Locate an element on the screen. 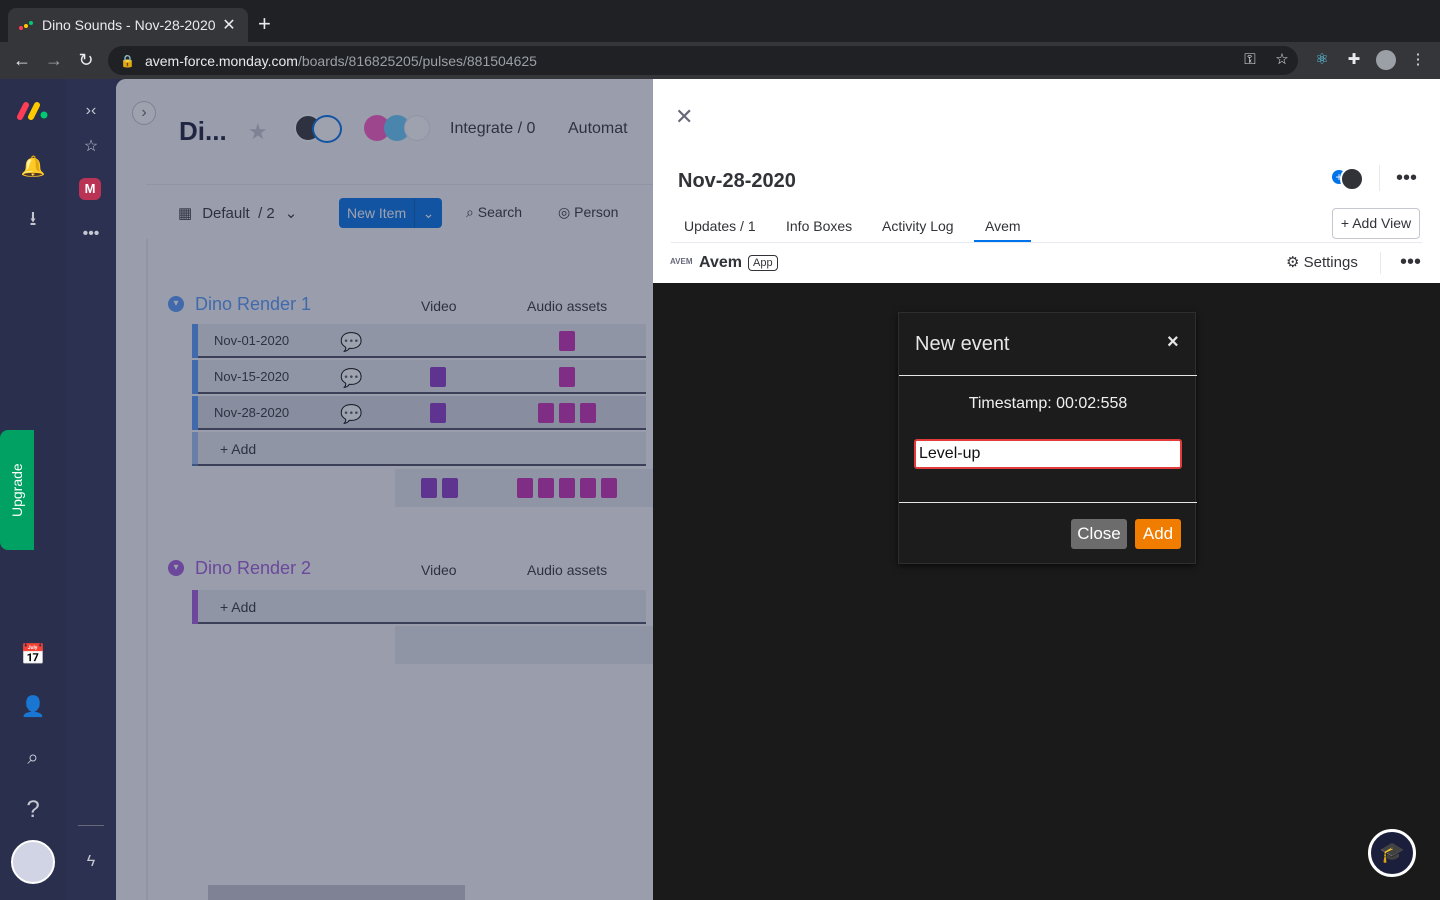  invite-members-icon: 👤 is located at coordinates (33, 707).